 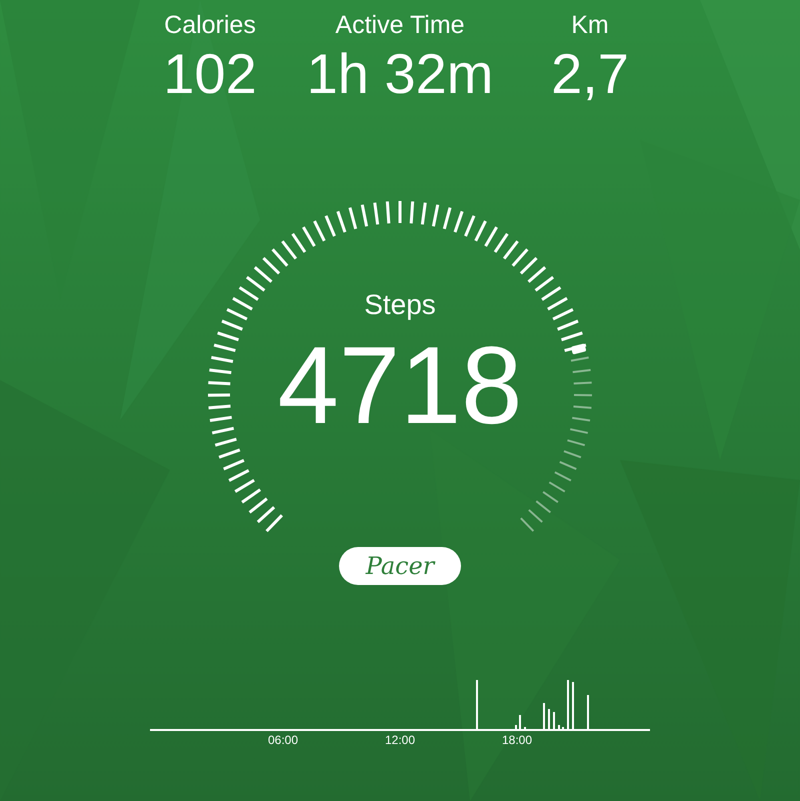 What do you see at coordinates (517, 740) in the screenshot?
I see `axis-label: 18:00` at bounding box center [517, 740].